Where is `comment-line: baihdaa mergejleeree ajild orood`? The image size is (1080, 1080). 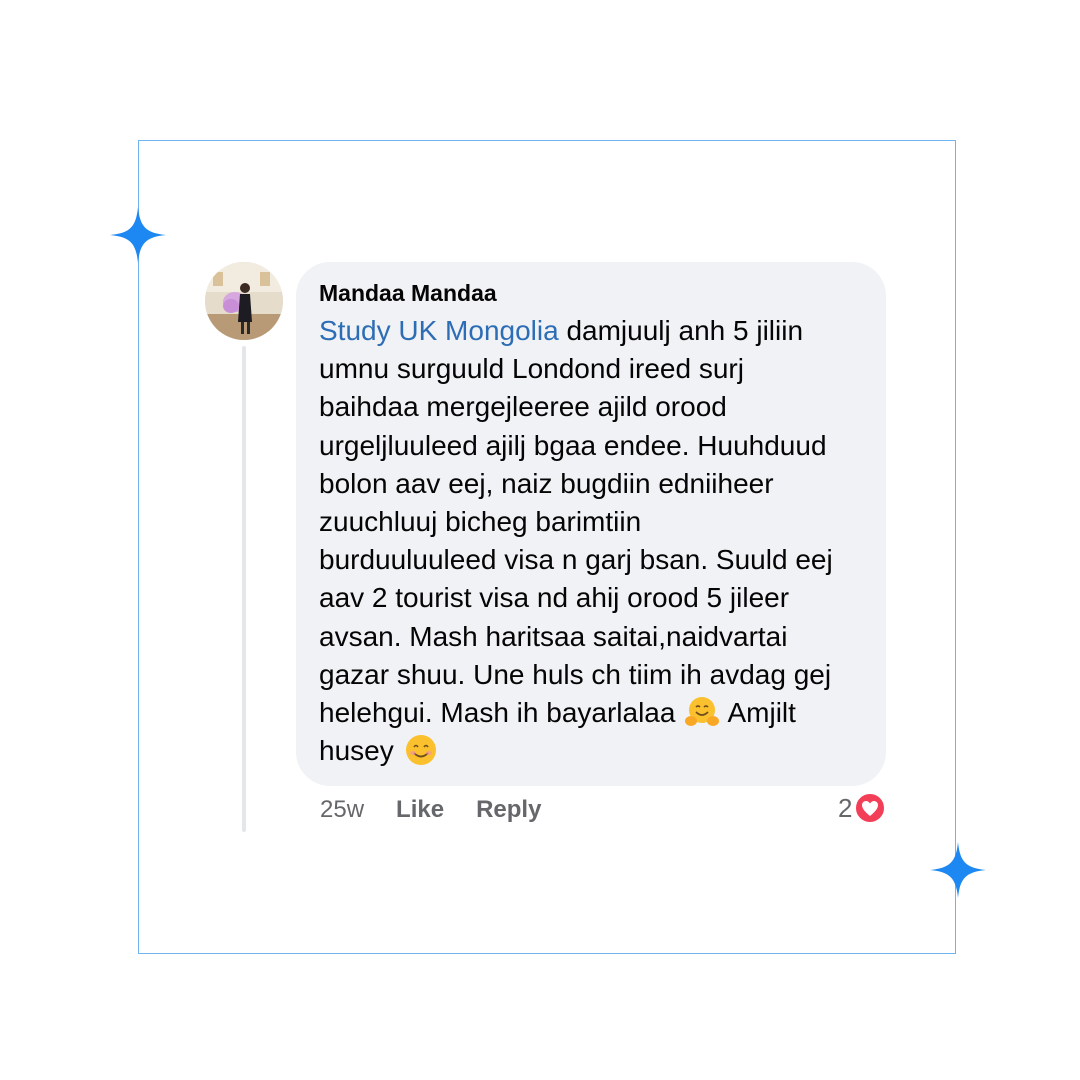
comment-line: baihdaa mergejleeree ajild orood is located at coordinates (523, 407).